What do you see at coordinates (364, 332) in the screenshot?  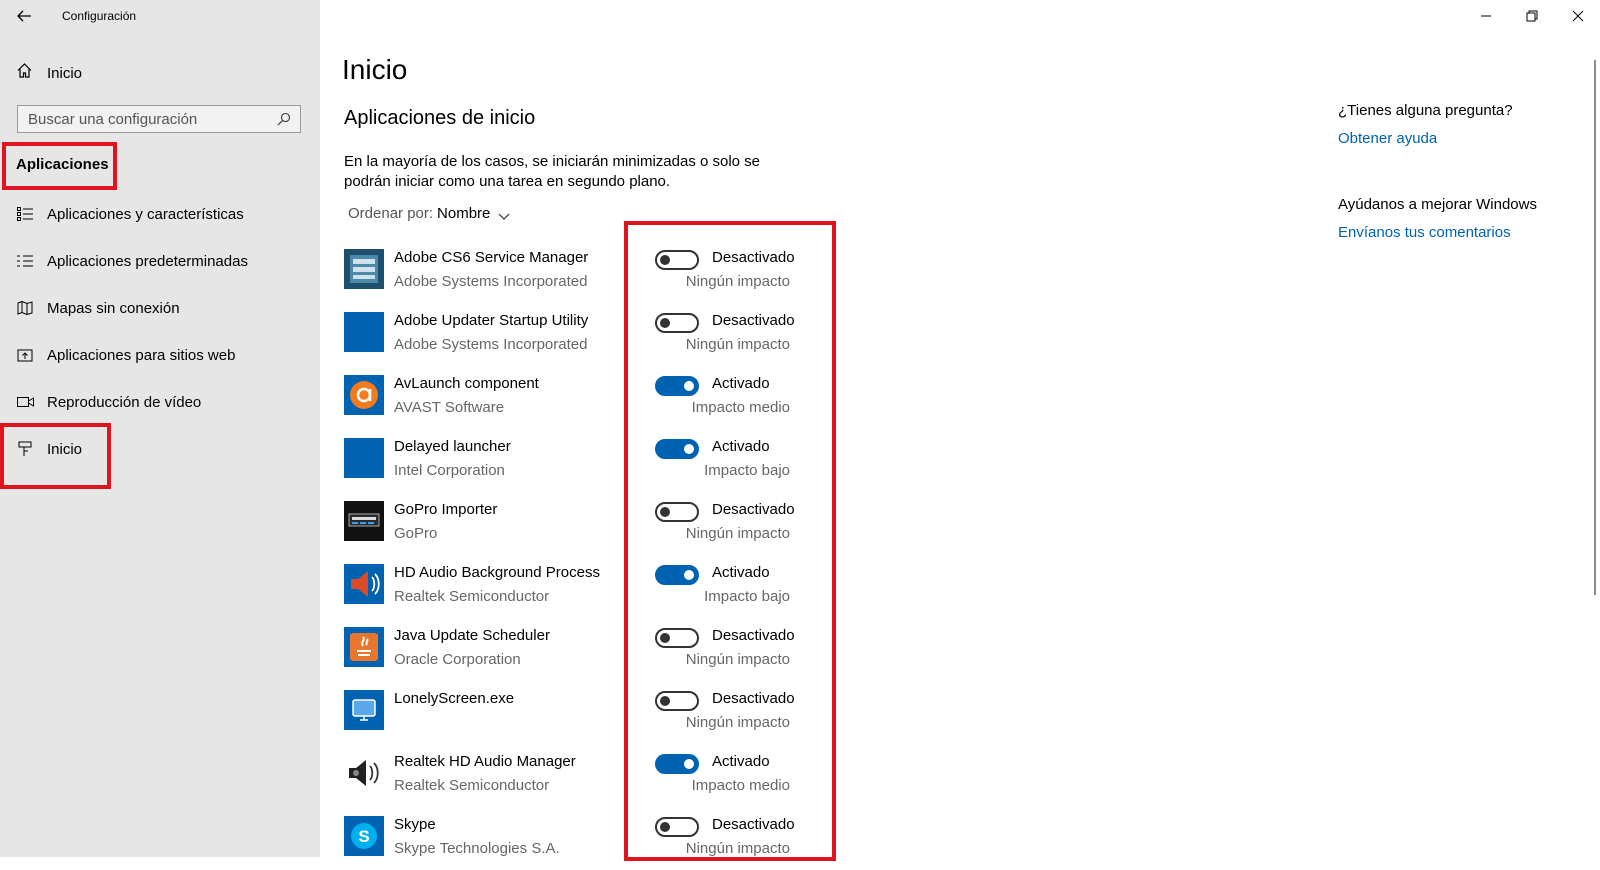 I see `adobe-updater-icon` at bounding box center [364, 332].